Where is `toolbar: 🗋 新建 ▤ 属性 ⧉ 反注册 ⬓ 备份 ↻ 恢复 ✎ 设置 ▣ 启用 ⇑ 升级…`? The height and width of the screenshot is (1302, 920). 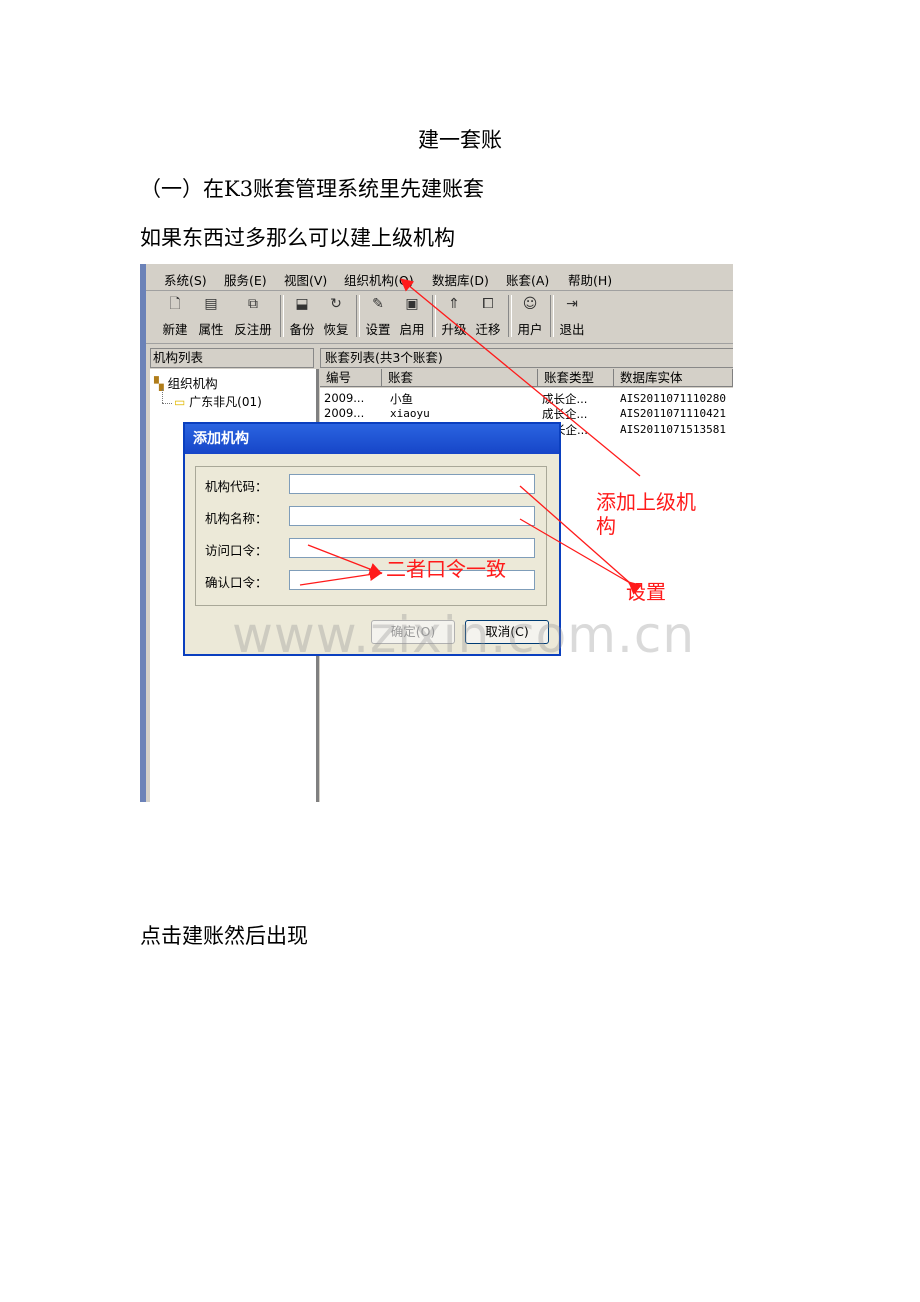 toolbar: 🗋 新建 ▤ 属性 ⧉ 反注册 ⬓ 备份 ↻ 恢复 ✎ 设置 ▣ 启用 ⇑ 升级… is located at coordinates (439, 317).